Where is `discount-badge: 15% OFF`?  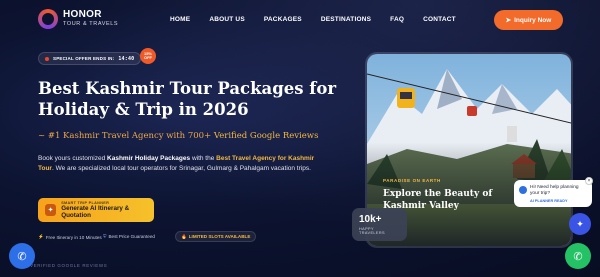
discount-badge: 15% OFF is located at coordinates (148, 56).